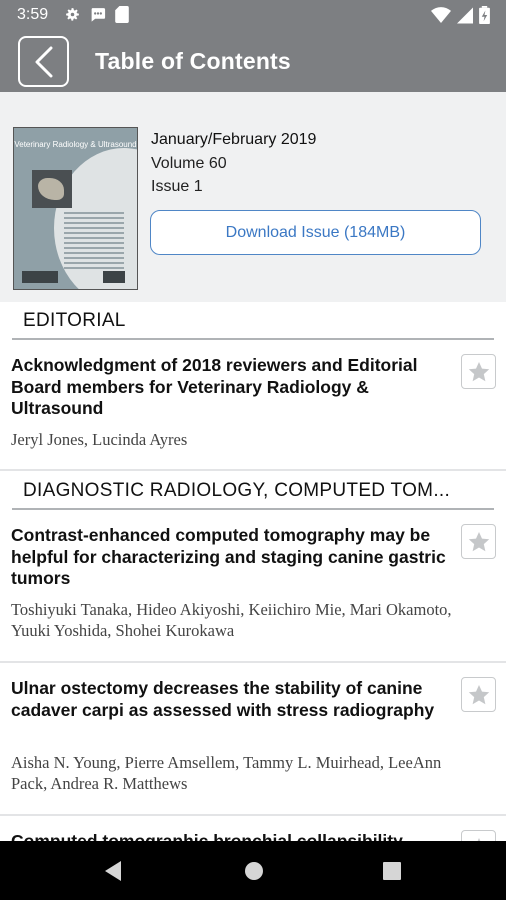  What do you see at coordinates (114, 277) in the screenshot?
I see `publisher-logo` at bounding box center [114, 277].